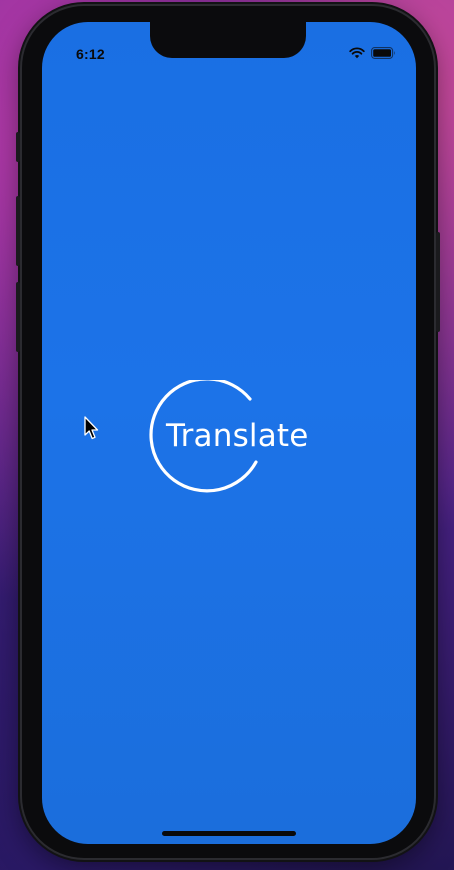 The image size is (454, 870). Describe the element at coordinates (237, 436) in the screenshot. I see `logo-text: Translate` at that location.